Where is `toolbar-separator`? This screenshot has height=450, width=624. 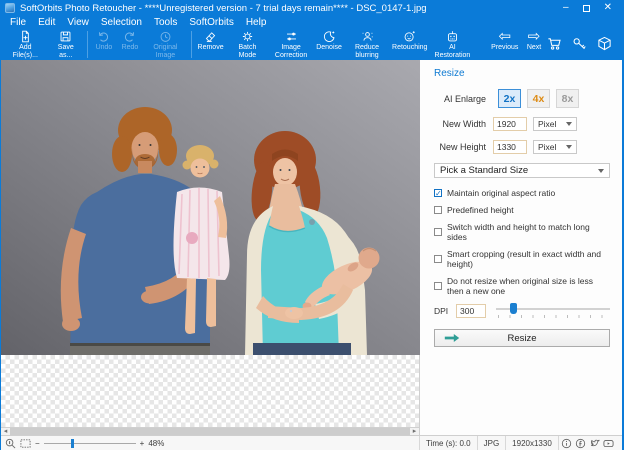
toolbar-separator is located at coordinates (191, 44).